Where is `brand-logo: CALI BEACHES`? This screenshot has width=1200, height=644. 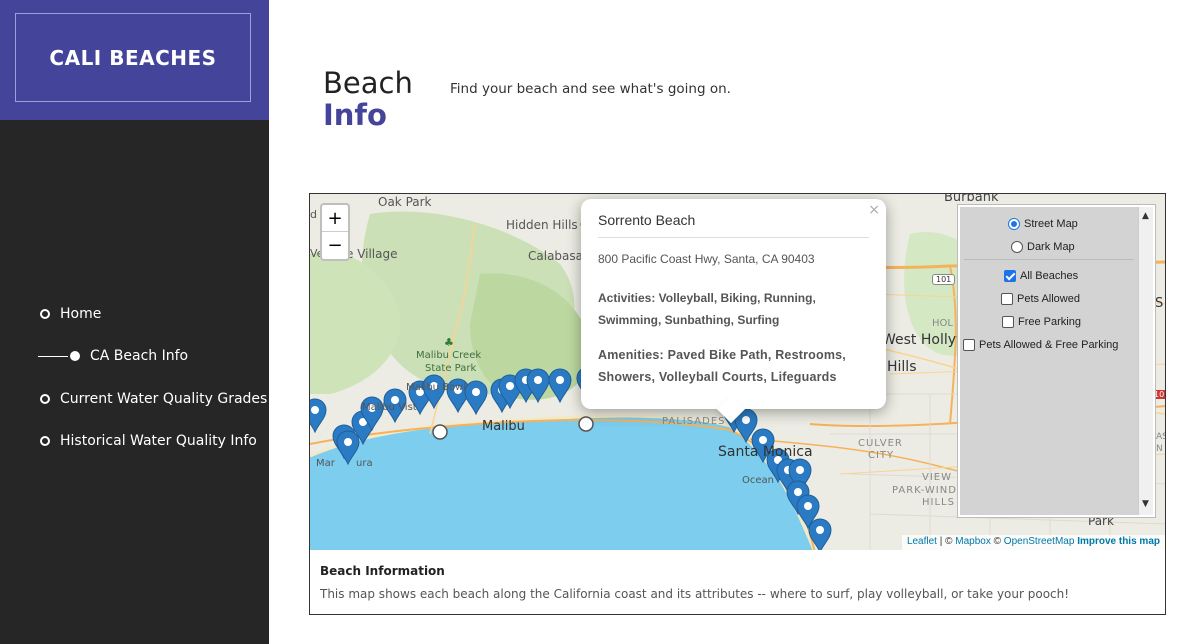 brand-logo: CALI BEACHES is located at coordinates (133, 57).